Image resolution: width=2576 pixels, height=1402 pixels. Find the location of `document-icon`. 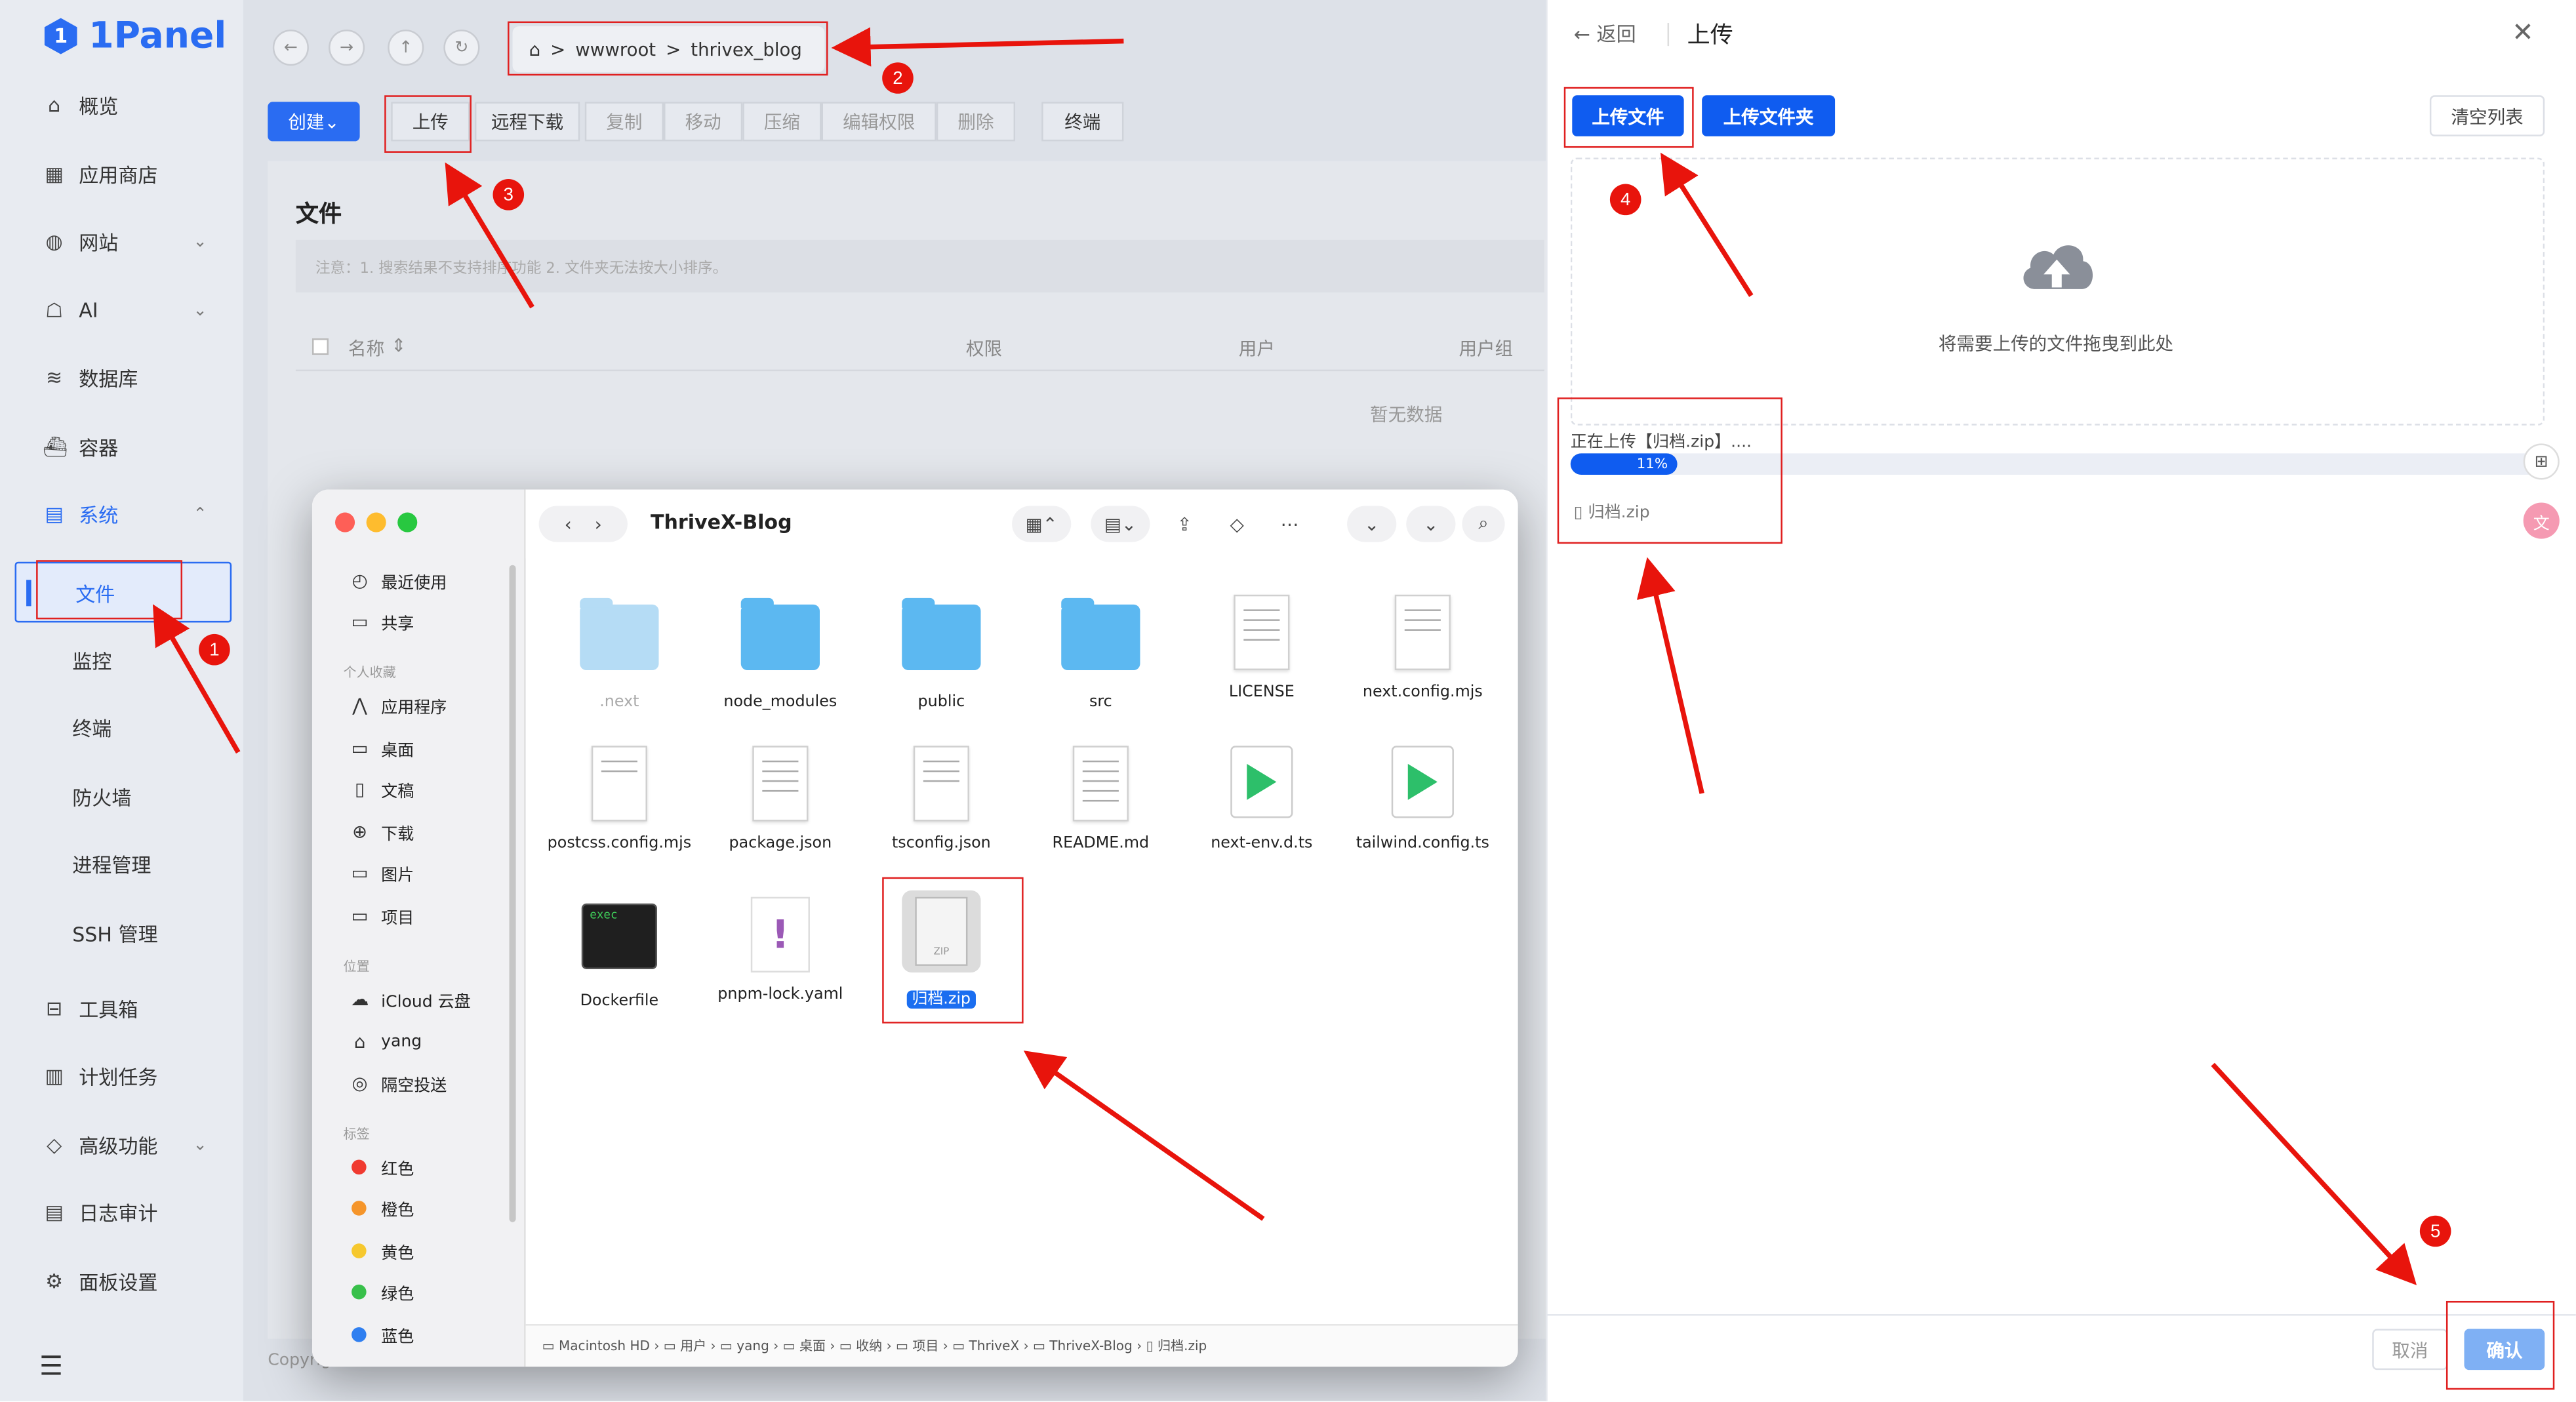

document-icon is located at coordinates (941, 785).